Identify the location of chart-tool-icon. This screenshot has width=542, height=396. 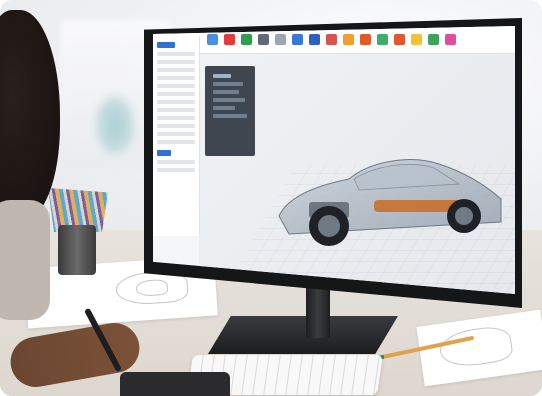
(331, 39).